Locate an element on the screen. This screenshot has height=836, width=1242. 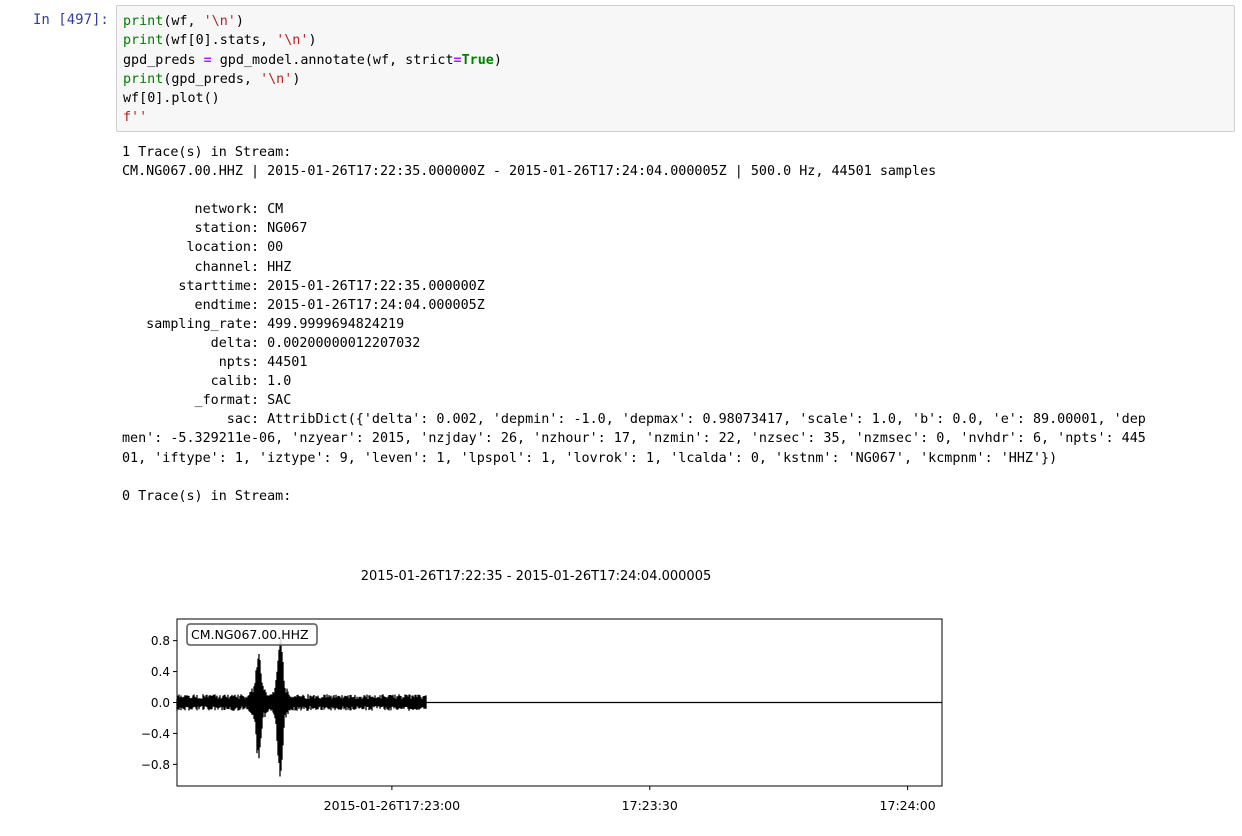
y-axis-ticks: 0.8 0.4 0.0 −0.4 −0.8 is located at coordinates (159, 703).